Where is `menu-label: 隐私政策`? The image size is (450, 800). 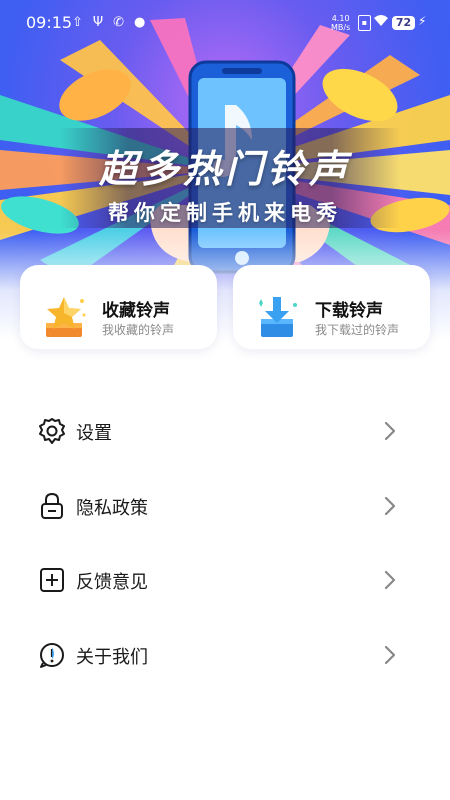 menu-label: 隐私政策 is located at coordinates (112, 508).